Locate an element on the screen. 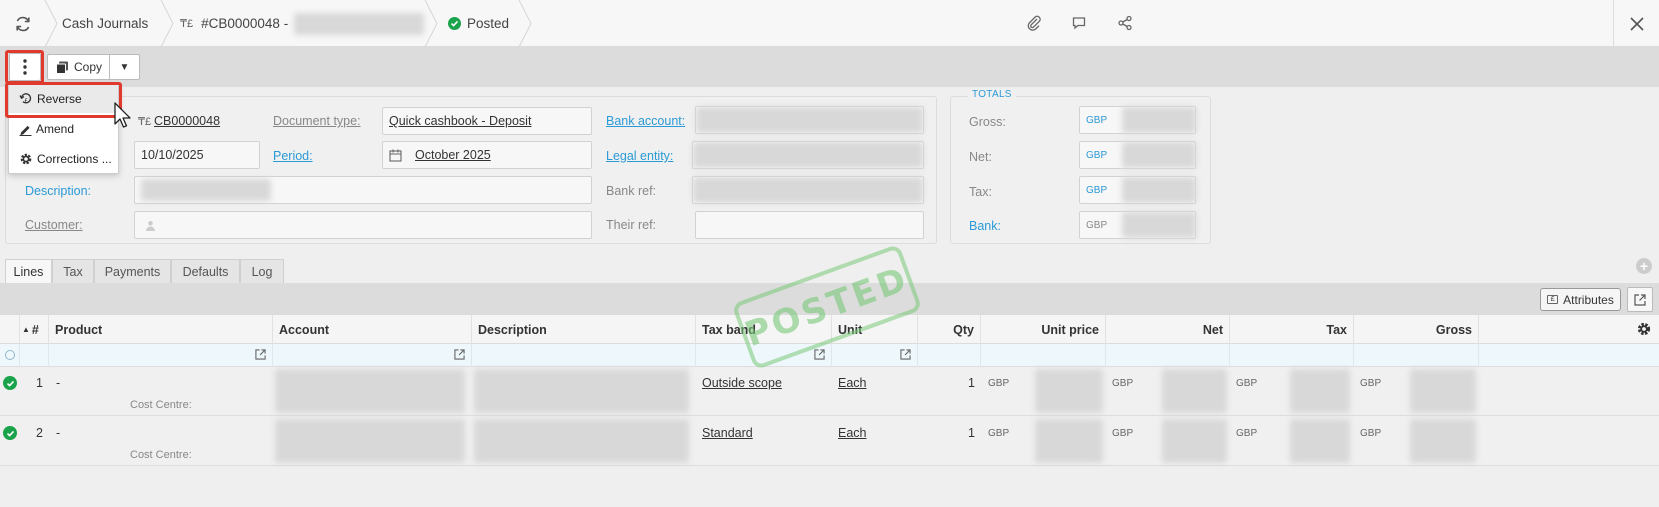 This screenshot has width=1659, height=507. breadcrumb-cash-journals: Cash Journals is located at coordinates (105, 23).